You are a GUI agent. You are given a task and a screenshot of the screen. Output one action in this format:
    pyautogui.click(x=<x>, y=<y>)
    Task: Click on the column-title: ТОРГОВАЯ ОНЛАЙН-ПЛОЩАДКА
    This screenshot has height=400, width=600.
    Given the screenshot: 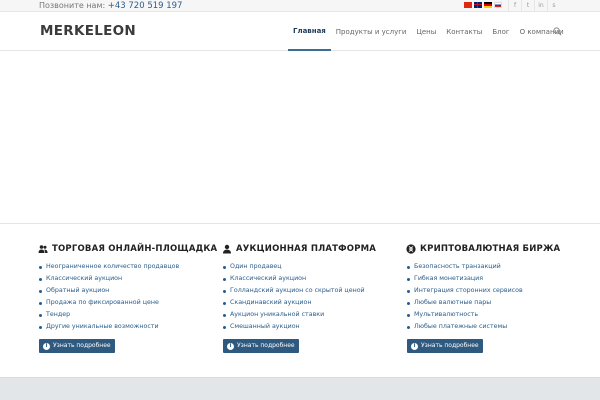 What is the action you would take?
    pyautogui.click(x=128, y=249)
    